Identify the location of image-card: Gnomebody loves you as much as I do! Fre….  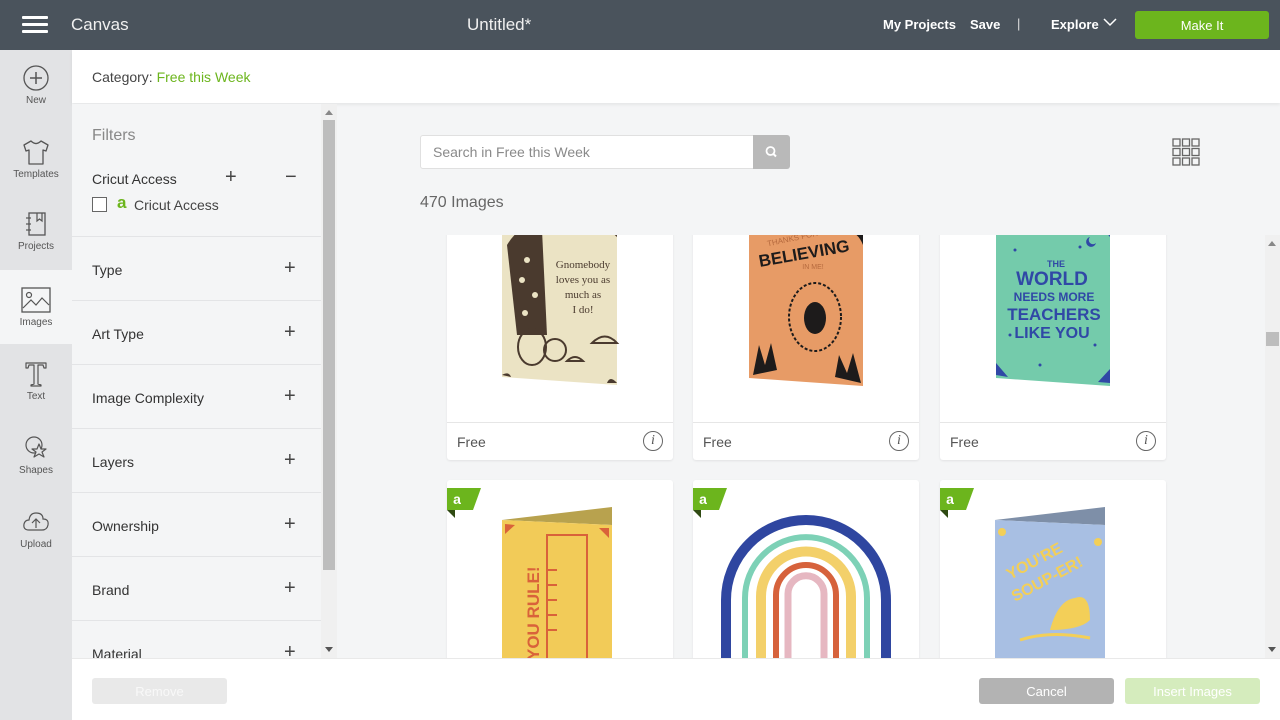
(560, 347).